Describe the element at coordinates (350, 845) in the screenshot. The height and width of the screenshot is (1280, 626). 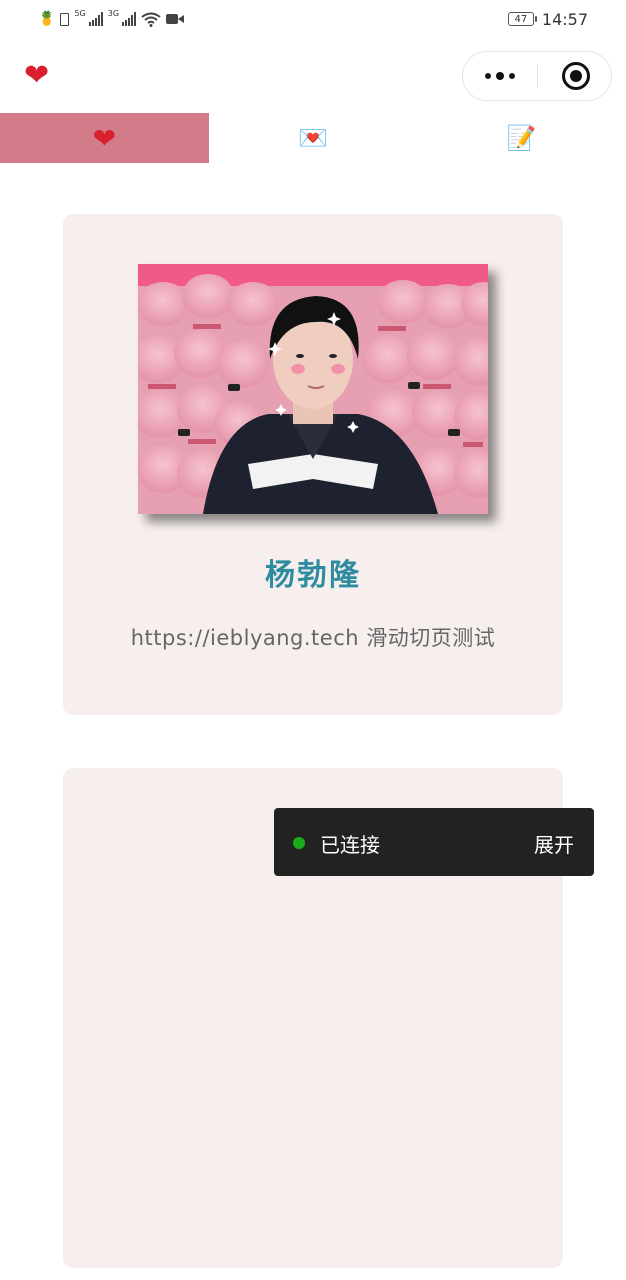
I see `connection-status: 已连接` at that location.